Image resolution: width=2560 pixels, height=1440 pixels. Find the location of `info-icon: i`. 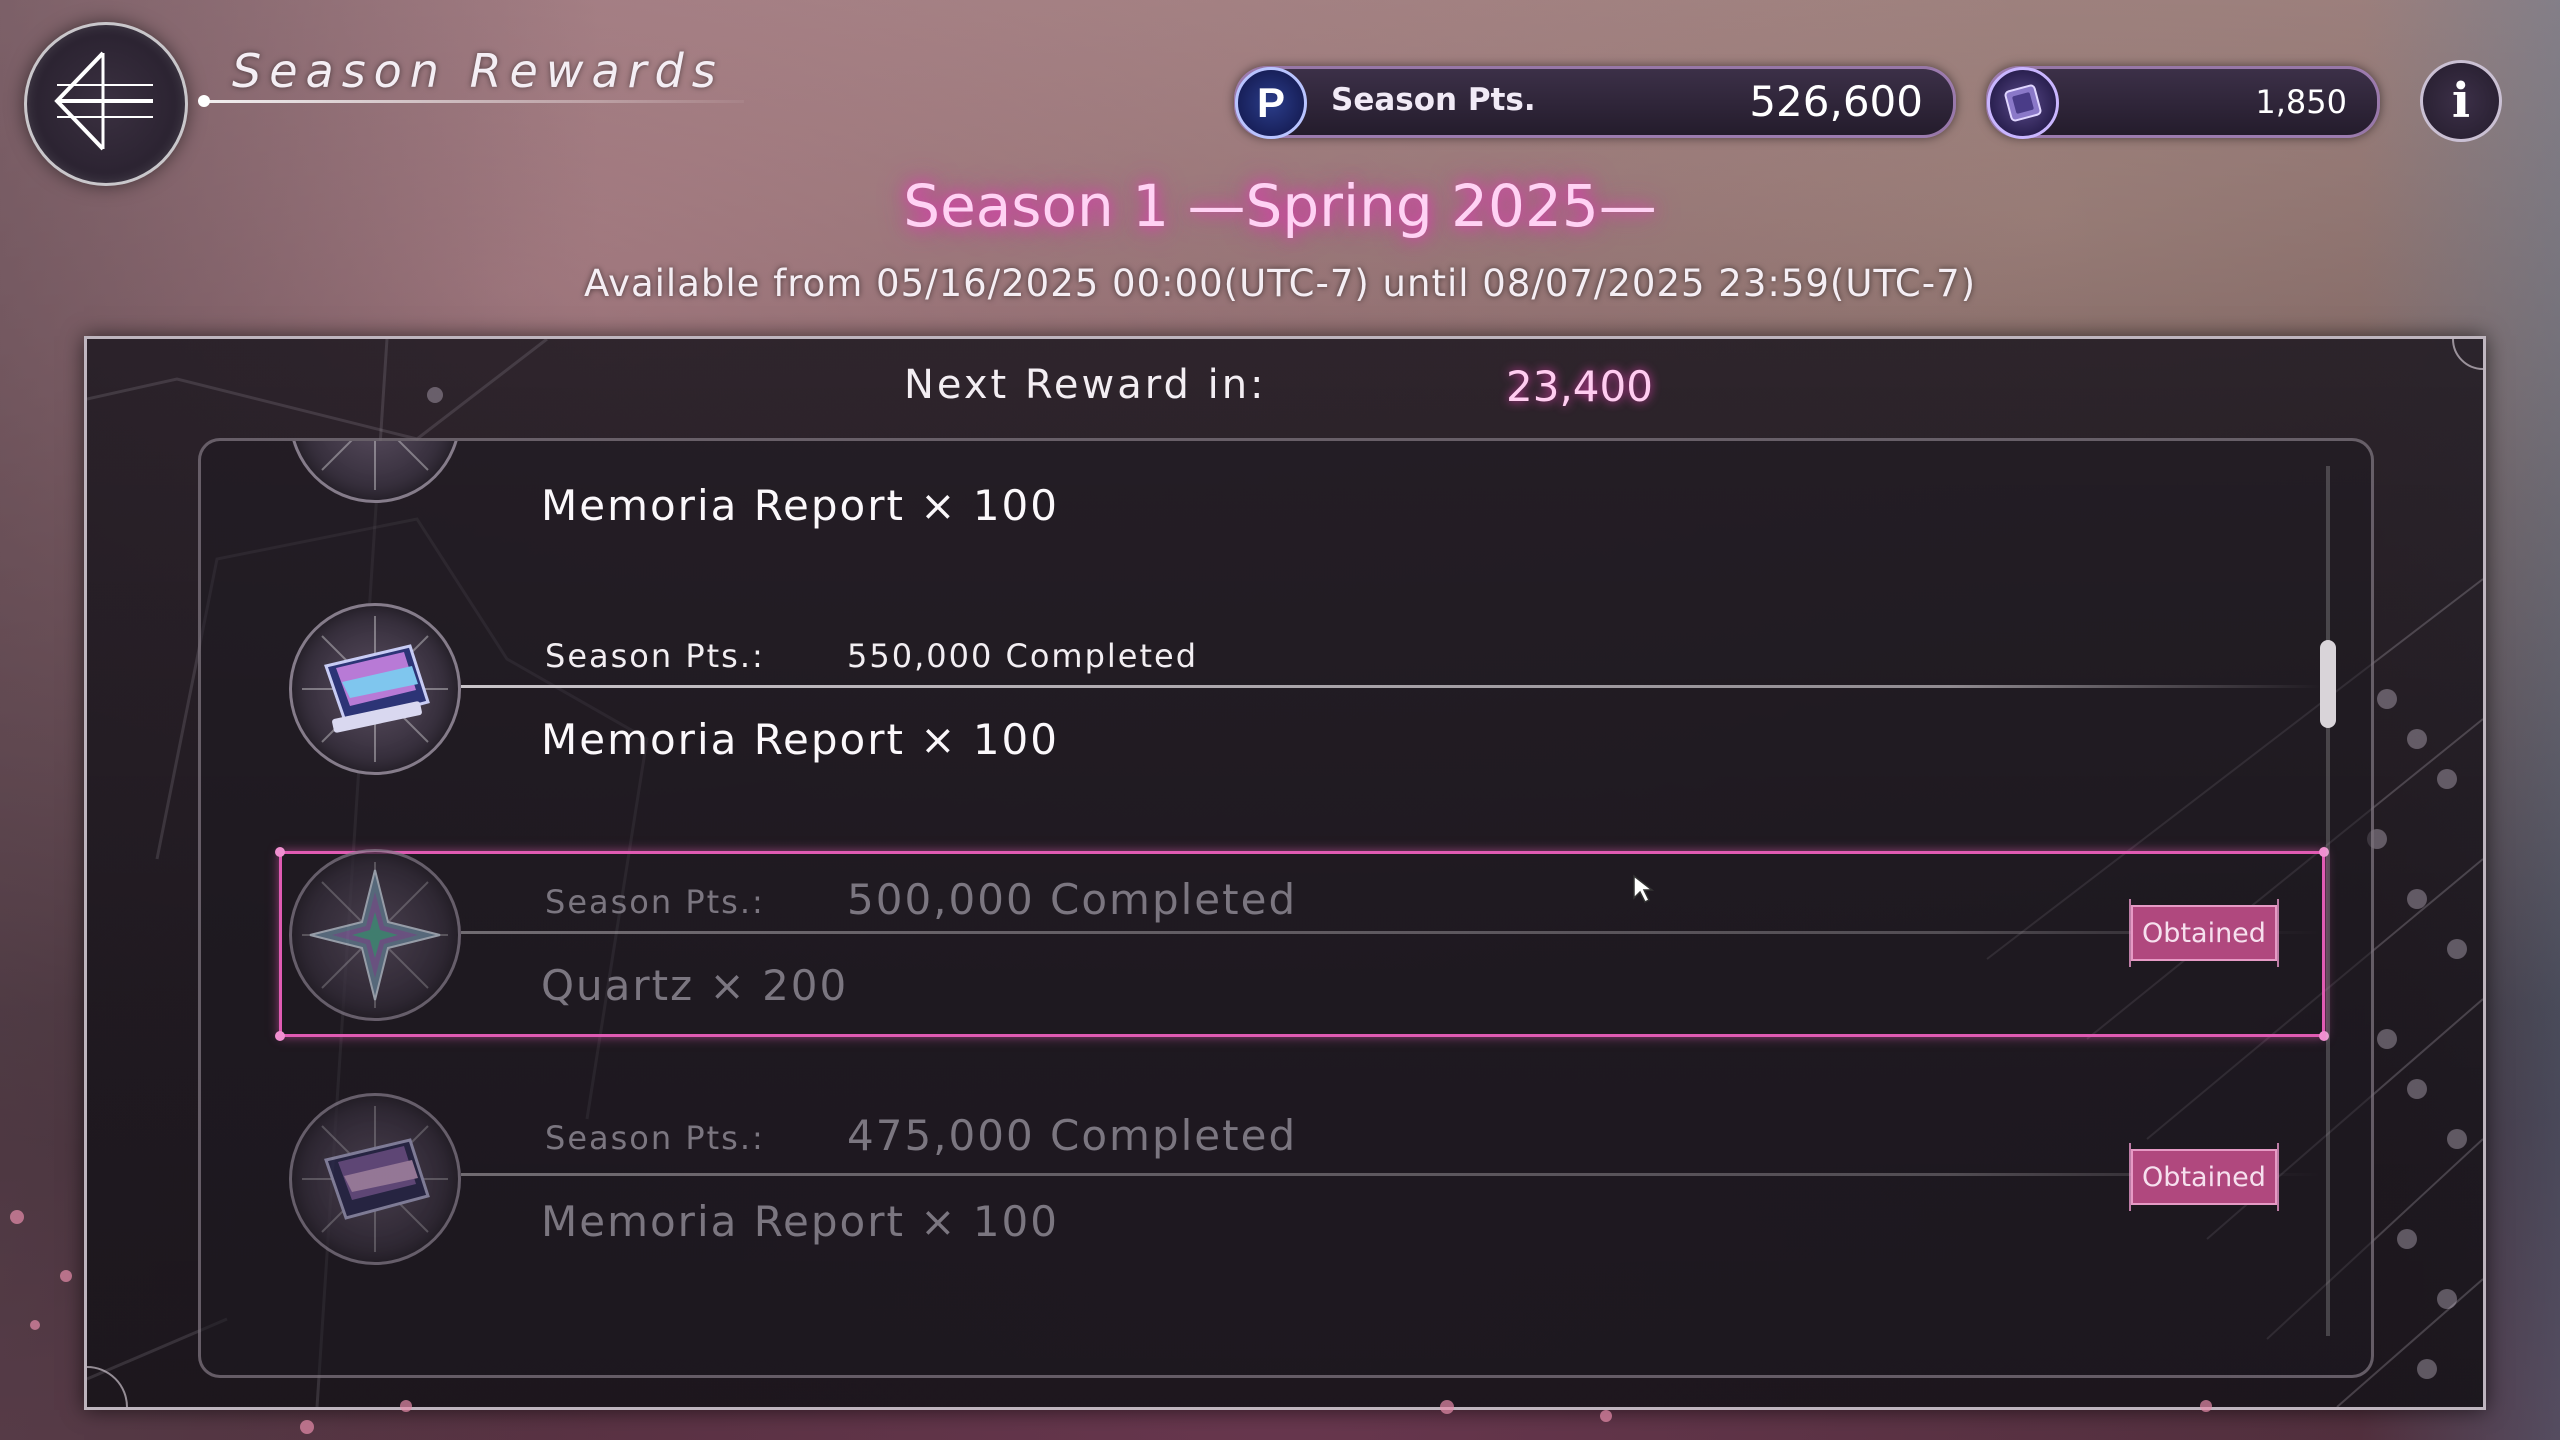

info-icon: i is located at coordinates (2461, 101).